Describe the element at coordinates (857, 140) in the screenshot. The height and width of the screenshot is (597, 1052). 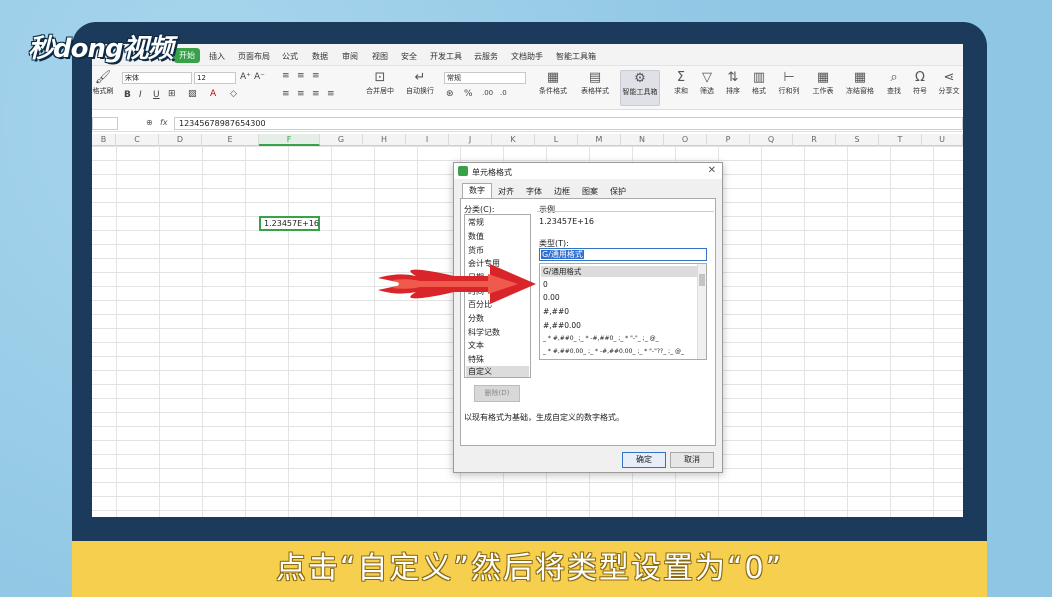
I see `column-header-s: S` at that location.